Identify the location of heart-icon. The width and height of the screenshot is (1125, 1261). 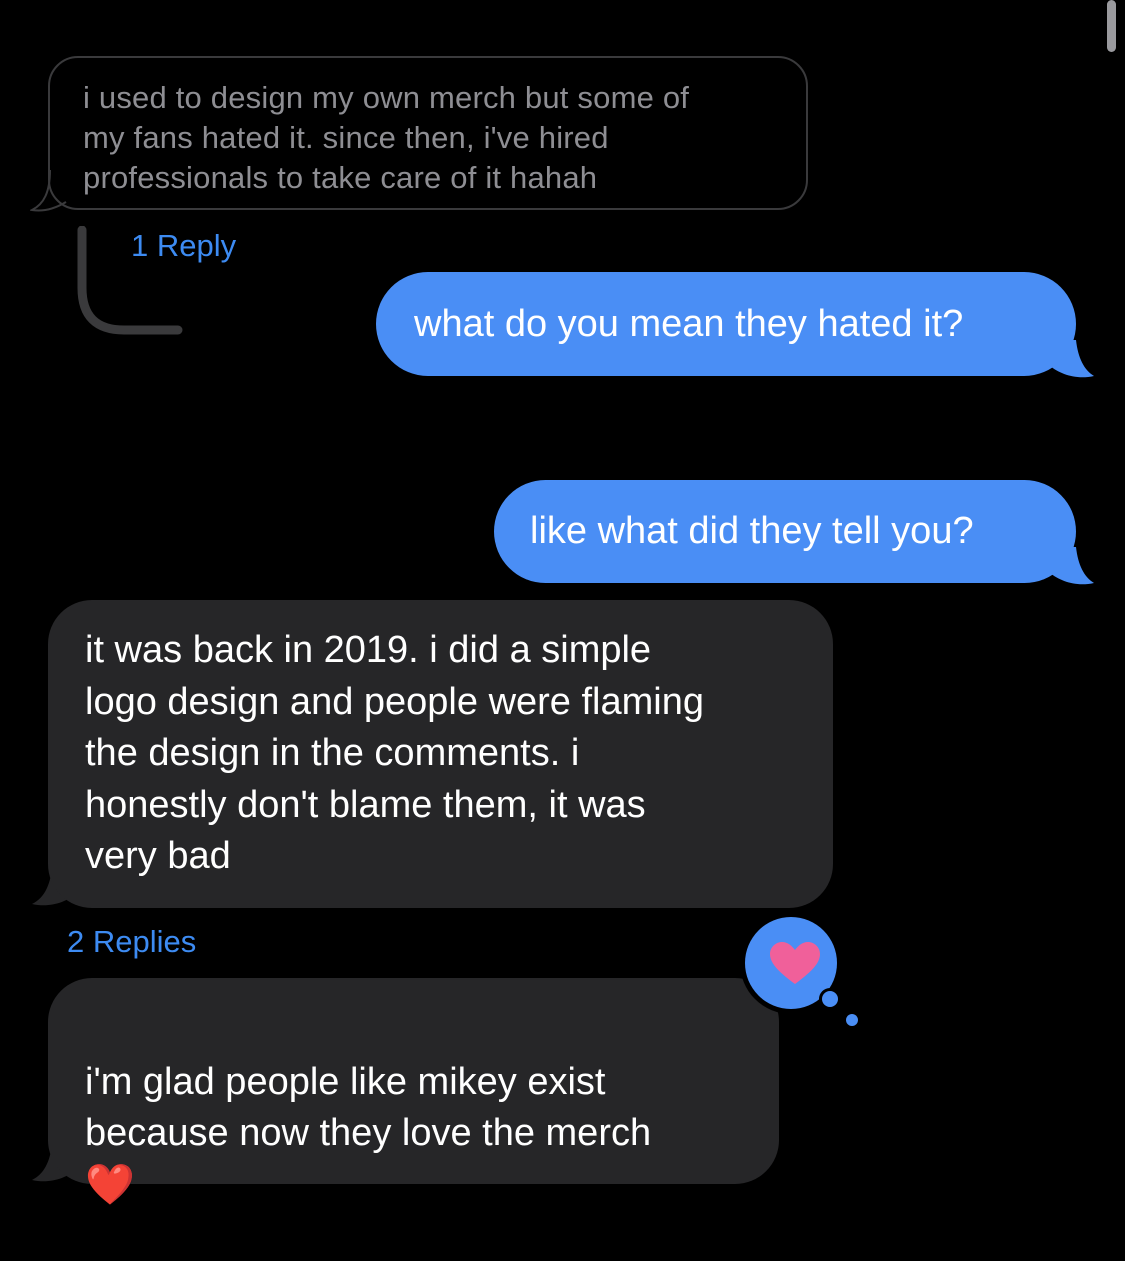
(800, 970).